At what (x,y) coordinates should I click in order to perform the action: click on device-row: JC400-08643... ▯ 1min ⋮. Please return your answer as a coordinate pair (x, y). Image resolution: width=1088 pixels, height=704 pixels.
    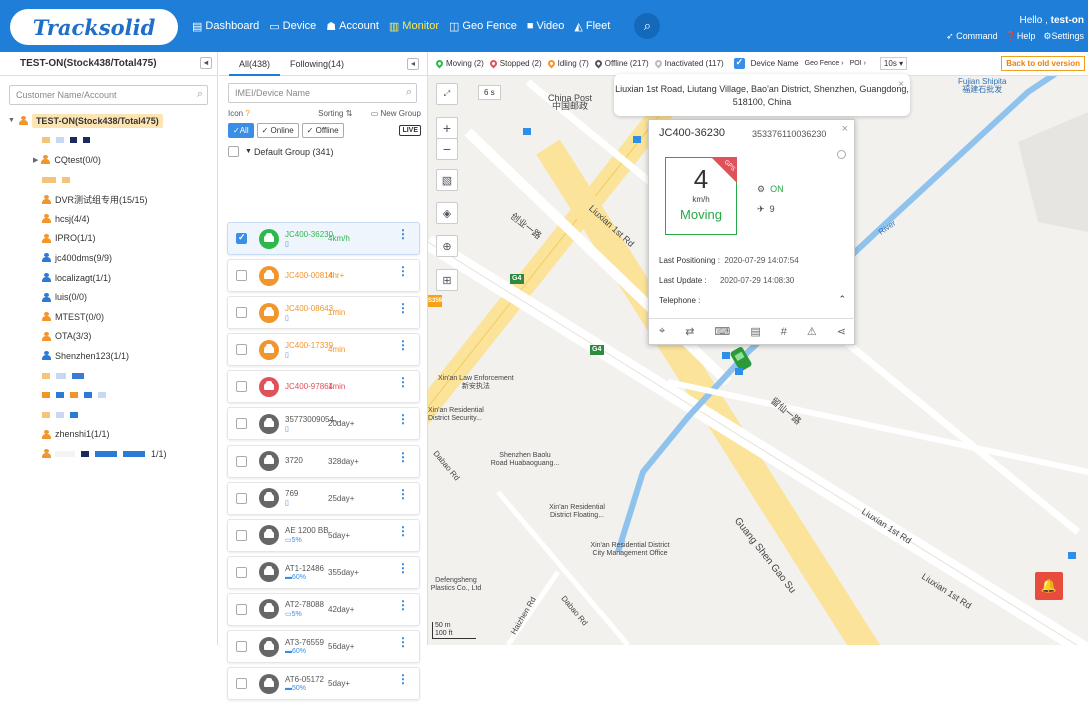
    Looking at the image, I should click on (323, 313).